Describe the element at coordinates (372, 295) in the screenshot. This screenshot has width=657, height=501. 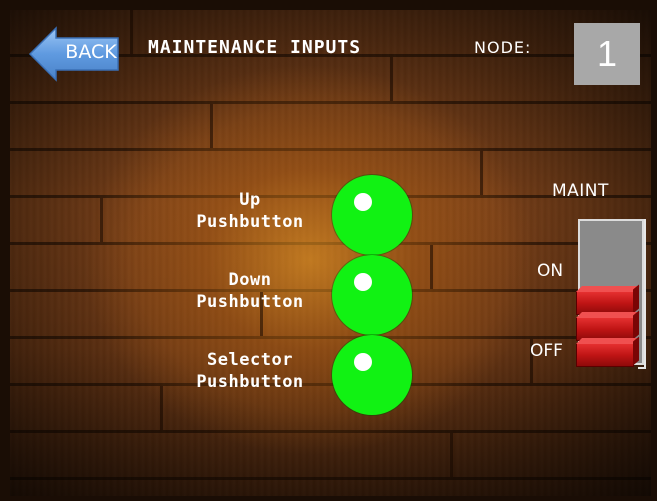
I see `down-pushbutton-indicator` at that location.